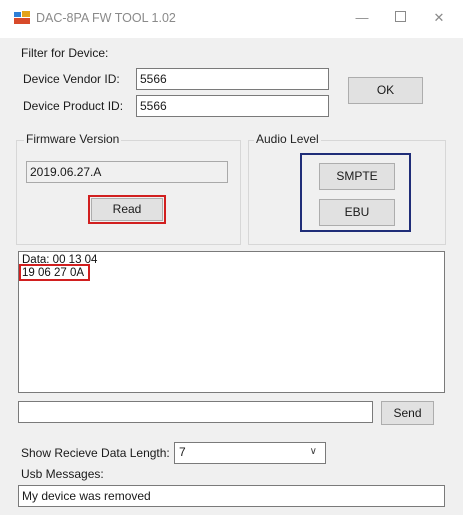  Describe the element at coordinates (287, 139) in the screenshot. I see `audio-level-group-label: Audio Level` at that location.